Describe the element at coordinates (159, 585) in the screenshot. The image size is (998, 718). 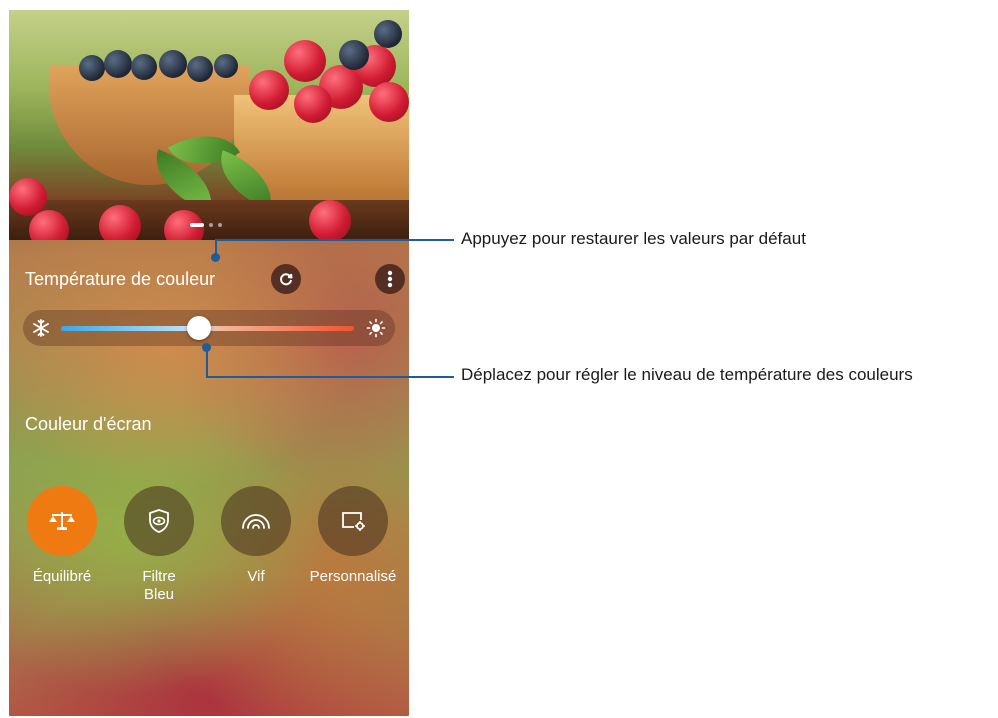
I see `mode-label: Filtre Bleu` at that location.